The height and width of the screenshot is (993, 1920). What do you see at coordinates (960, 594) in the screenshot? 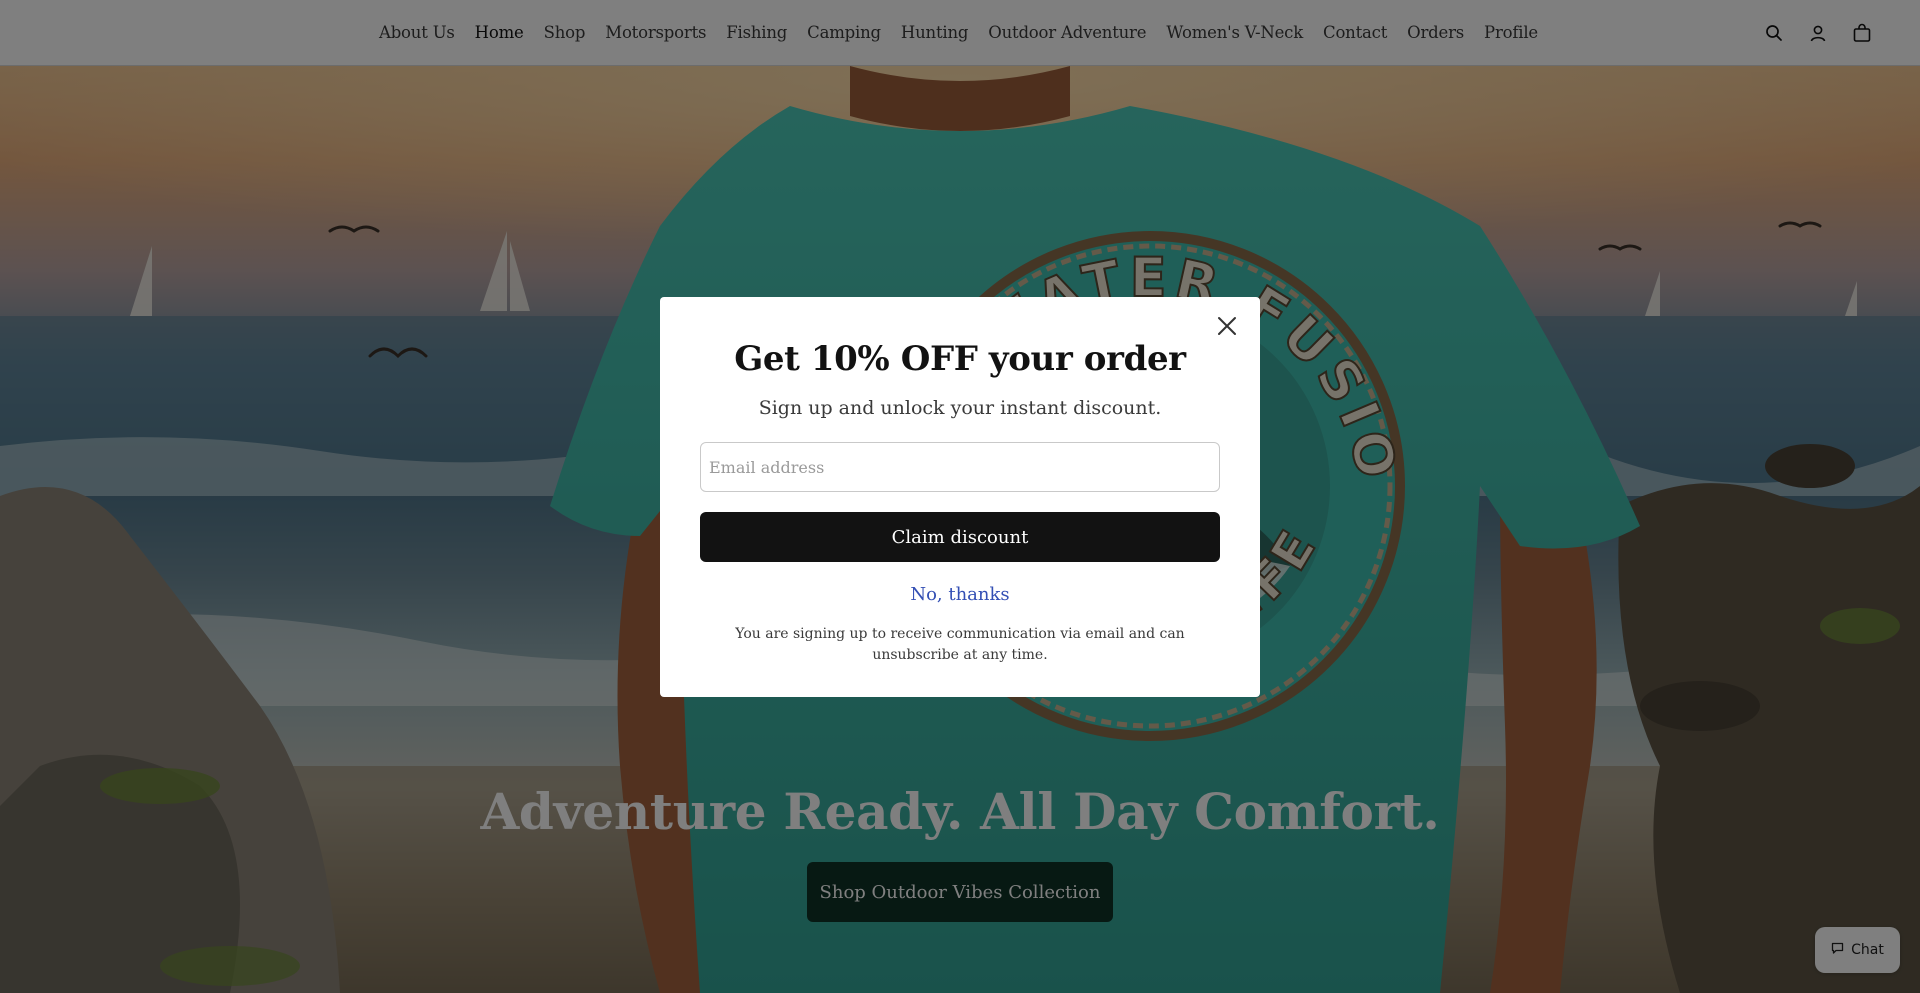
I see `no-thanks-link: No, thanks` at bounding box center [960, 594].